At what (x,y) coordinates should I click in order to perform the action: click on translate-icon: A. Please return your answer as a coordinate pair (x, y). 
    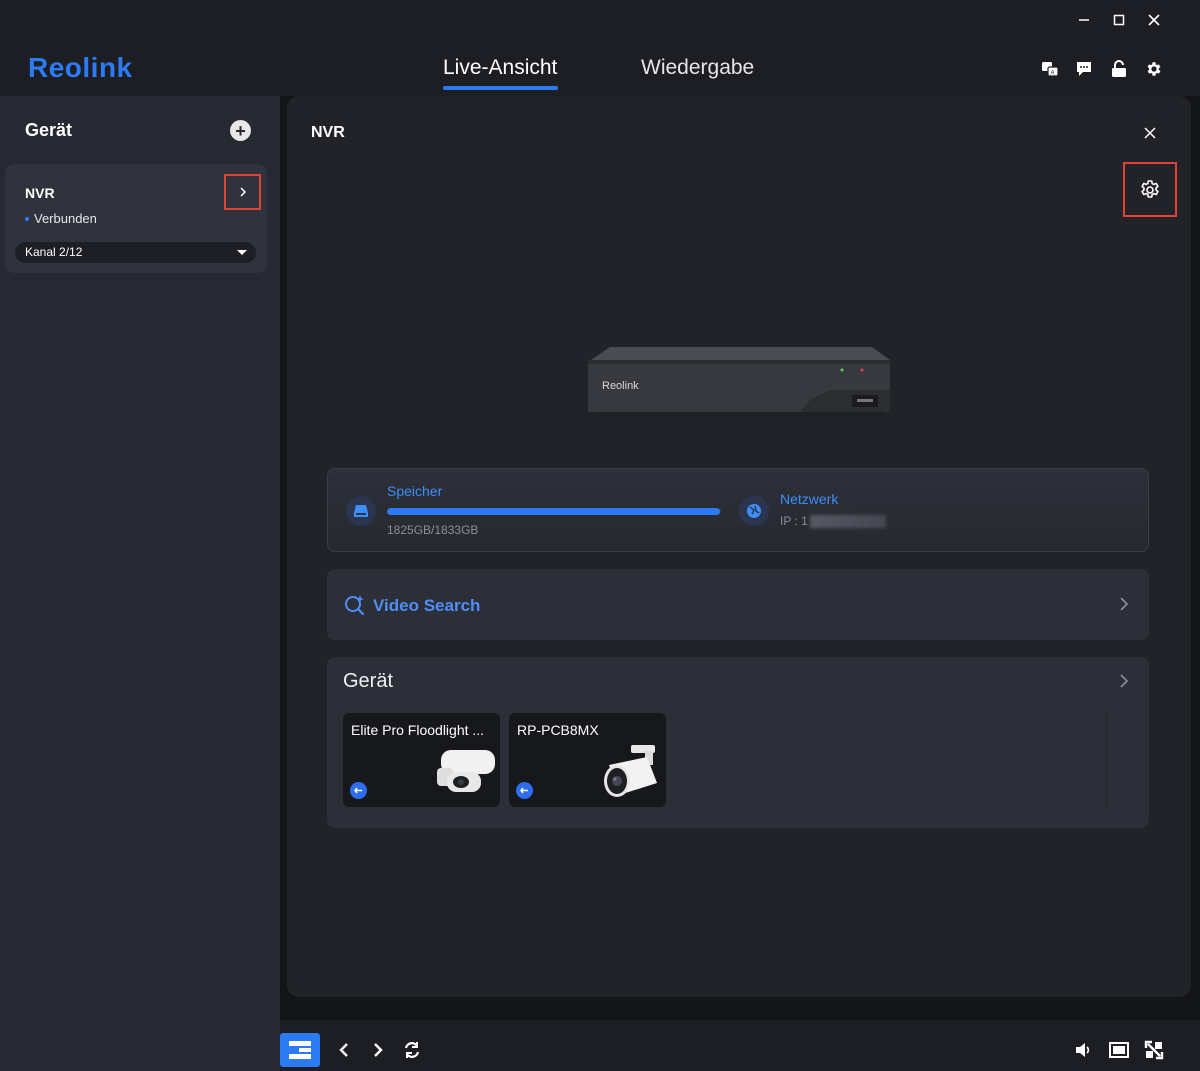
    Looking at the image, I should click on (1050, 69).